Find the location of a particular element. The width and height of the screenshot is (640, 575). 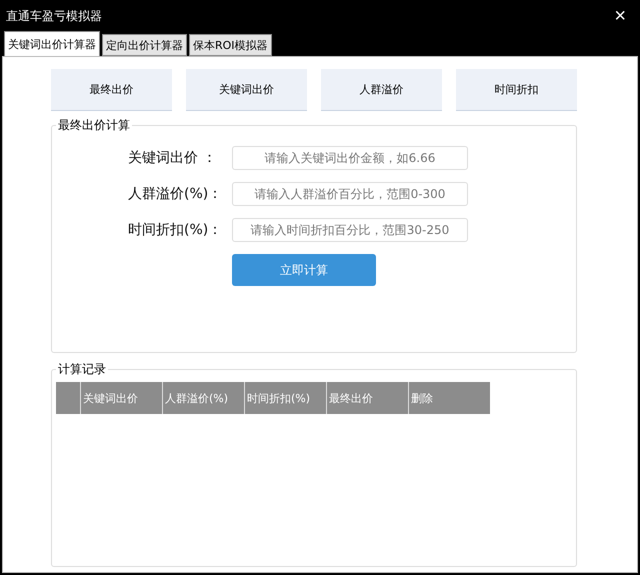

table-header-cell: 删除 is located at coordinates (449, 398).